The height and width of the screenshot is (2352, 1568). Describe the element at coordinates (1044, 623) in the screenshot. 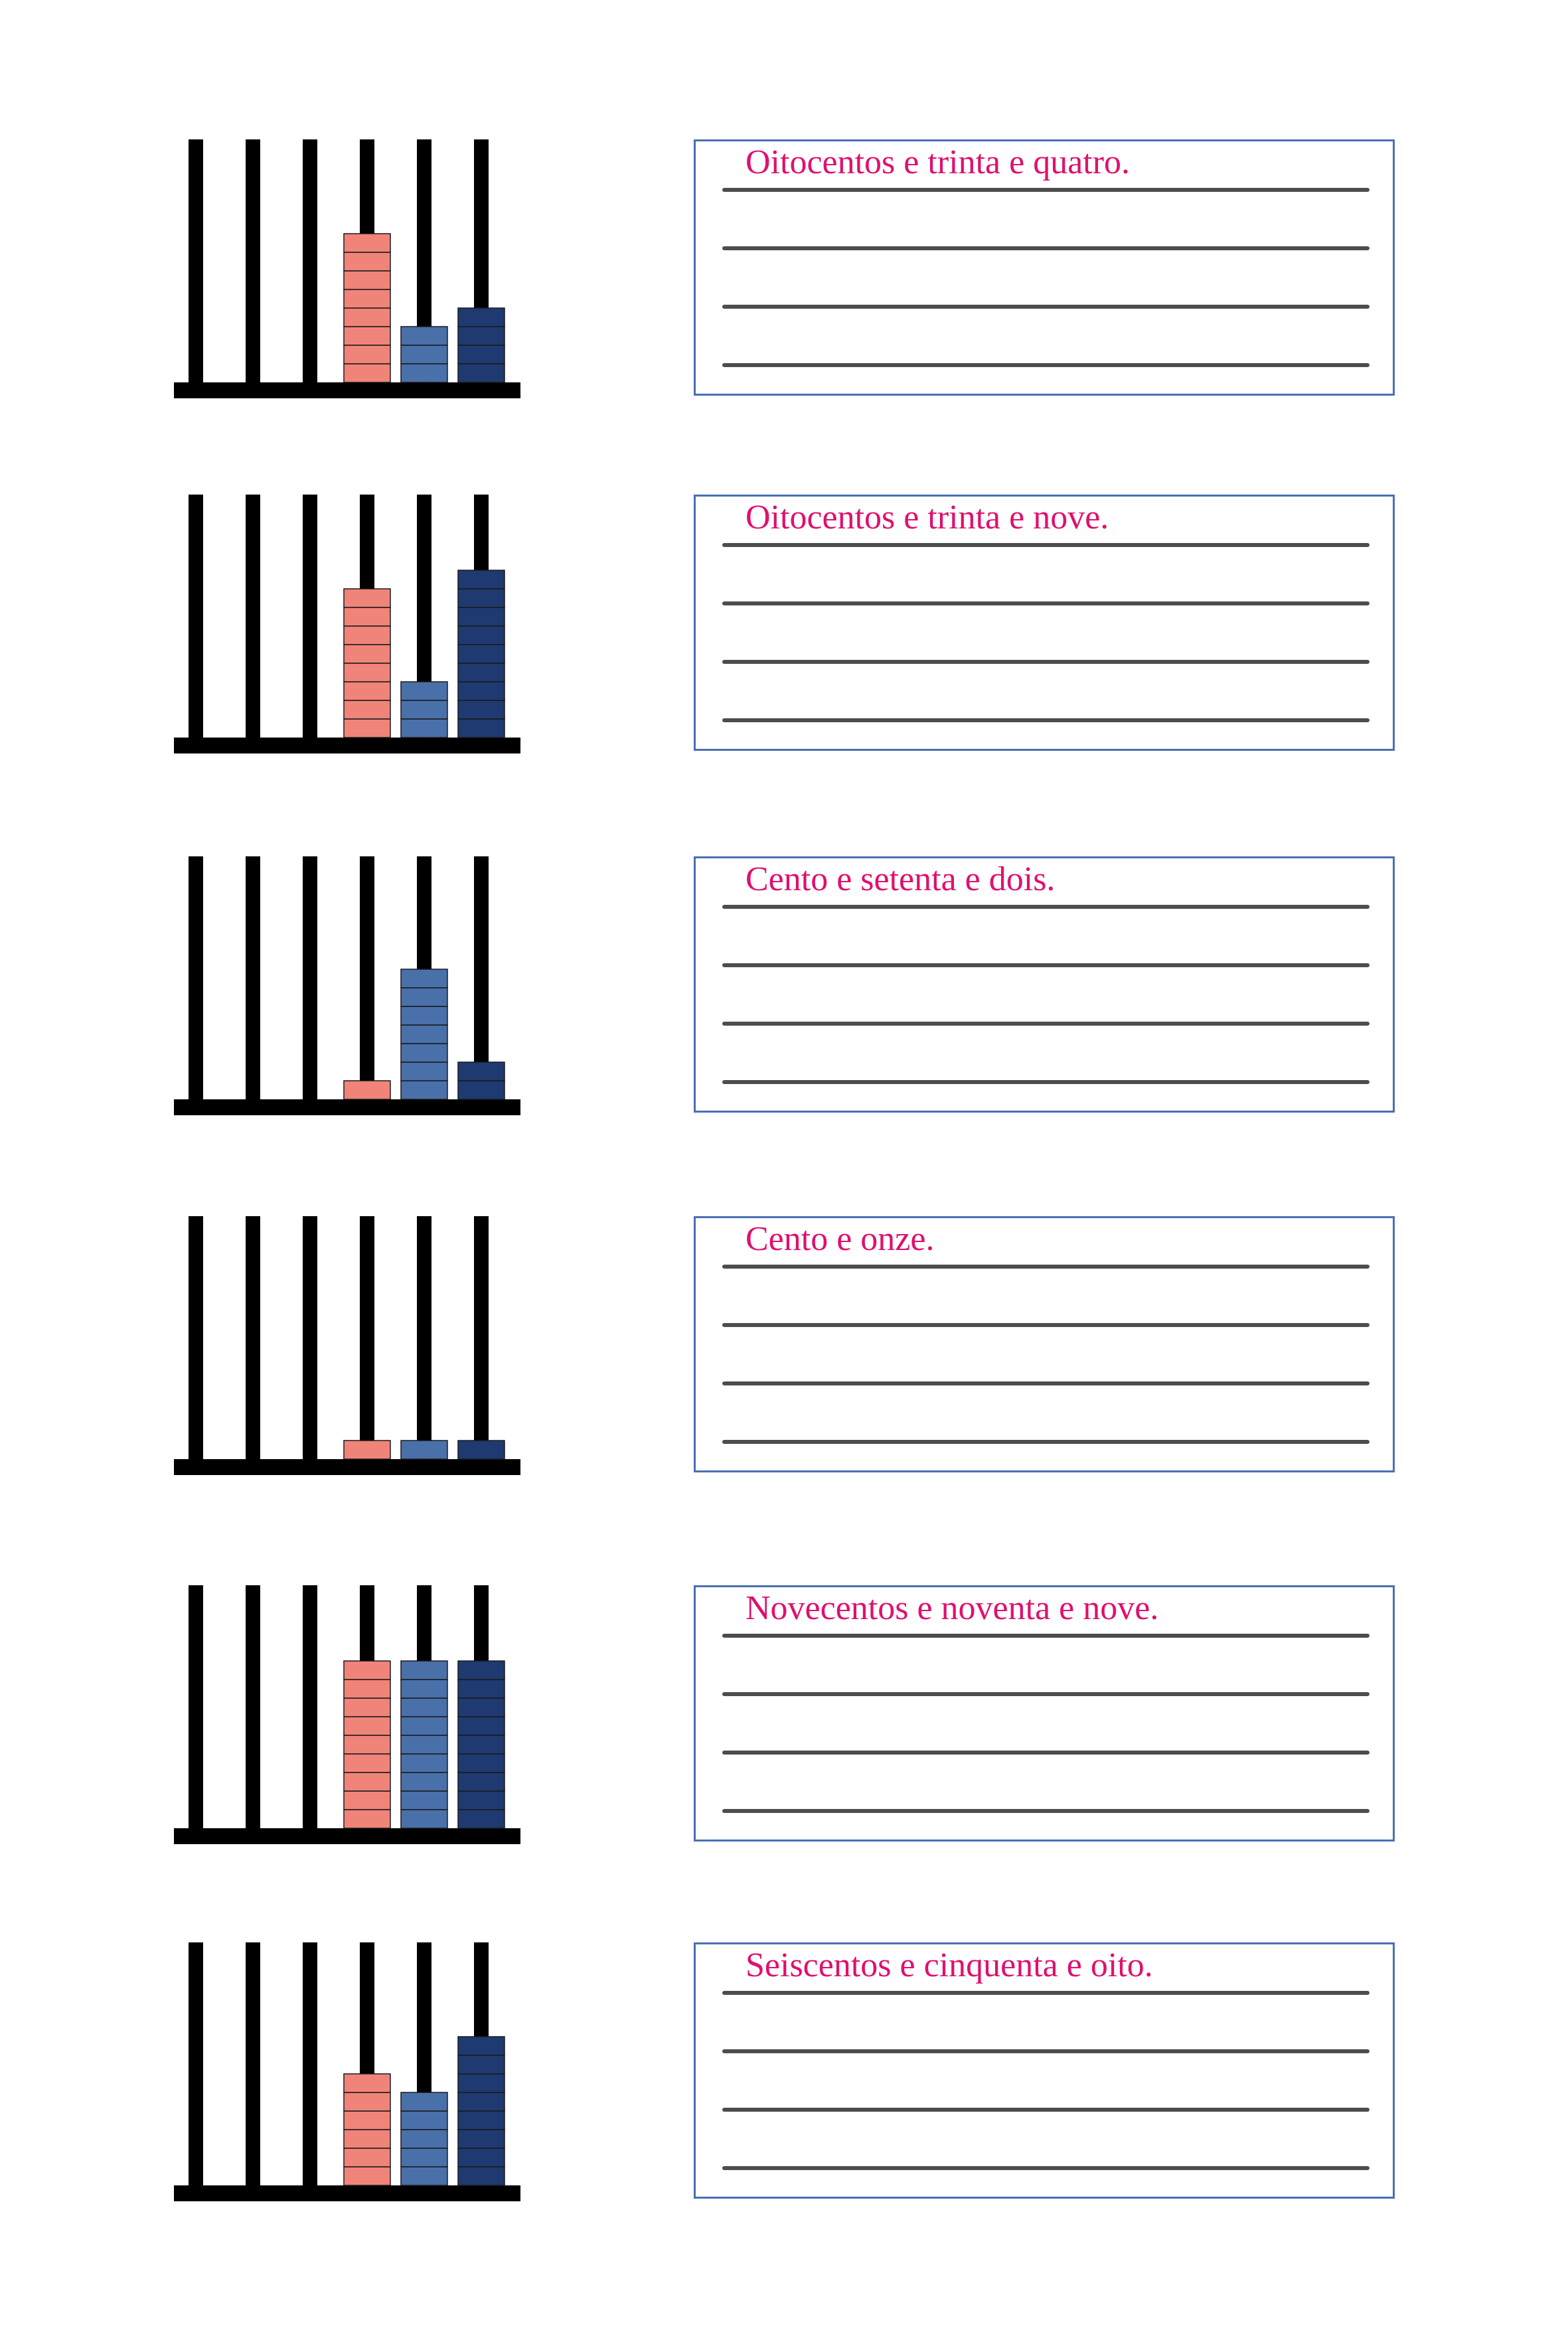

I see `answer-box: Oitocentos e trinta e nove.` at that location.